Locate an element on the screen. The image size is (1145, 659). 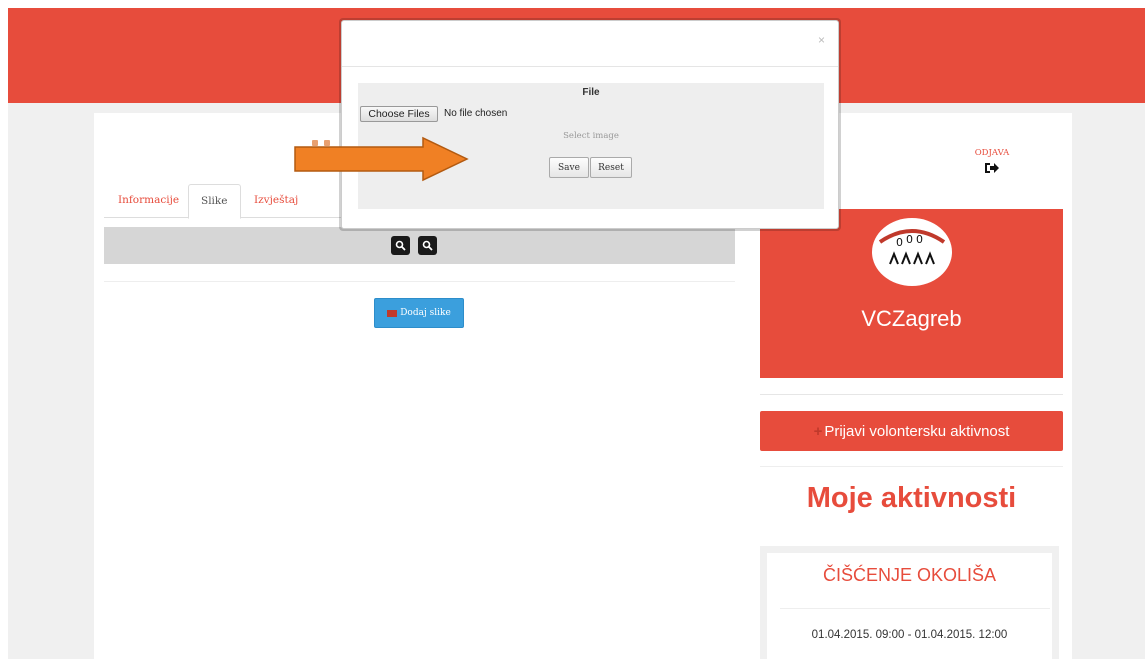
sign-out-icon is located at coordinates (992, 168).